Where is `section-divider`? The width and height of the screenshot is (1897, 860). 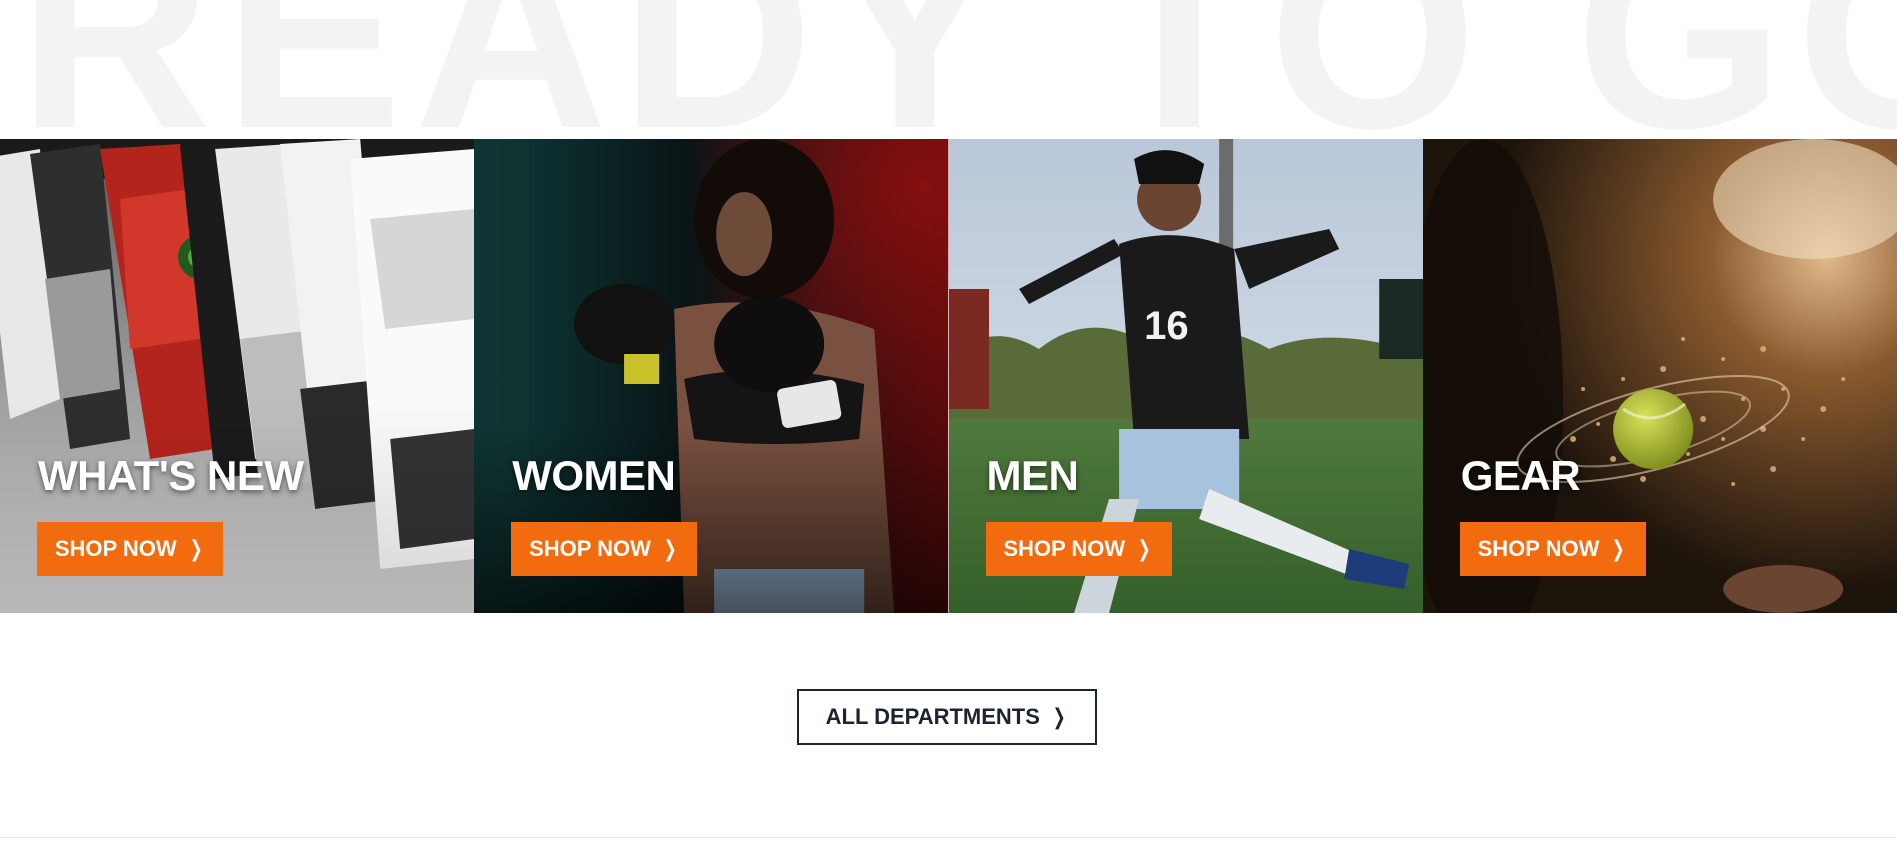 section-divider is located at coordinates (948, 837).